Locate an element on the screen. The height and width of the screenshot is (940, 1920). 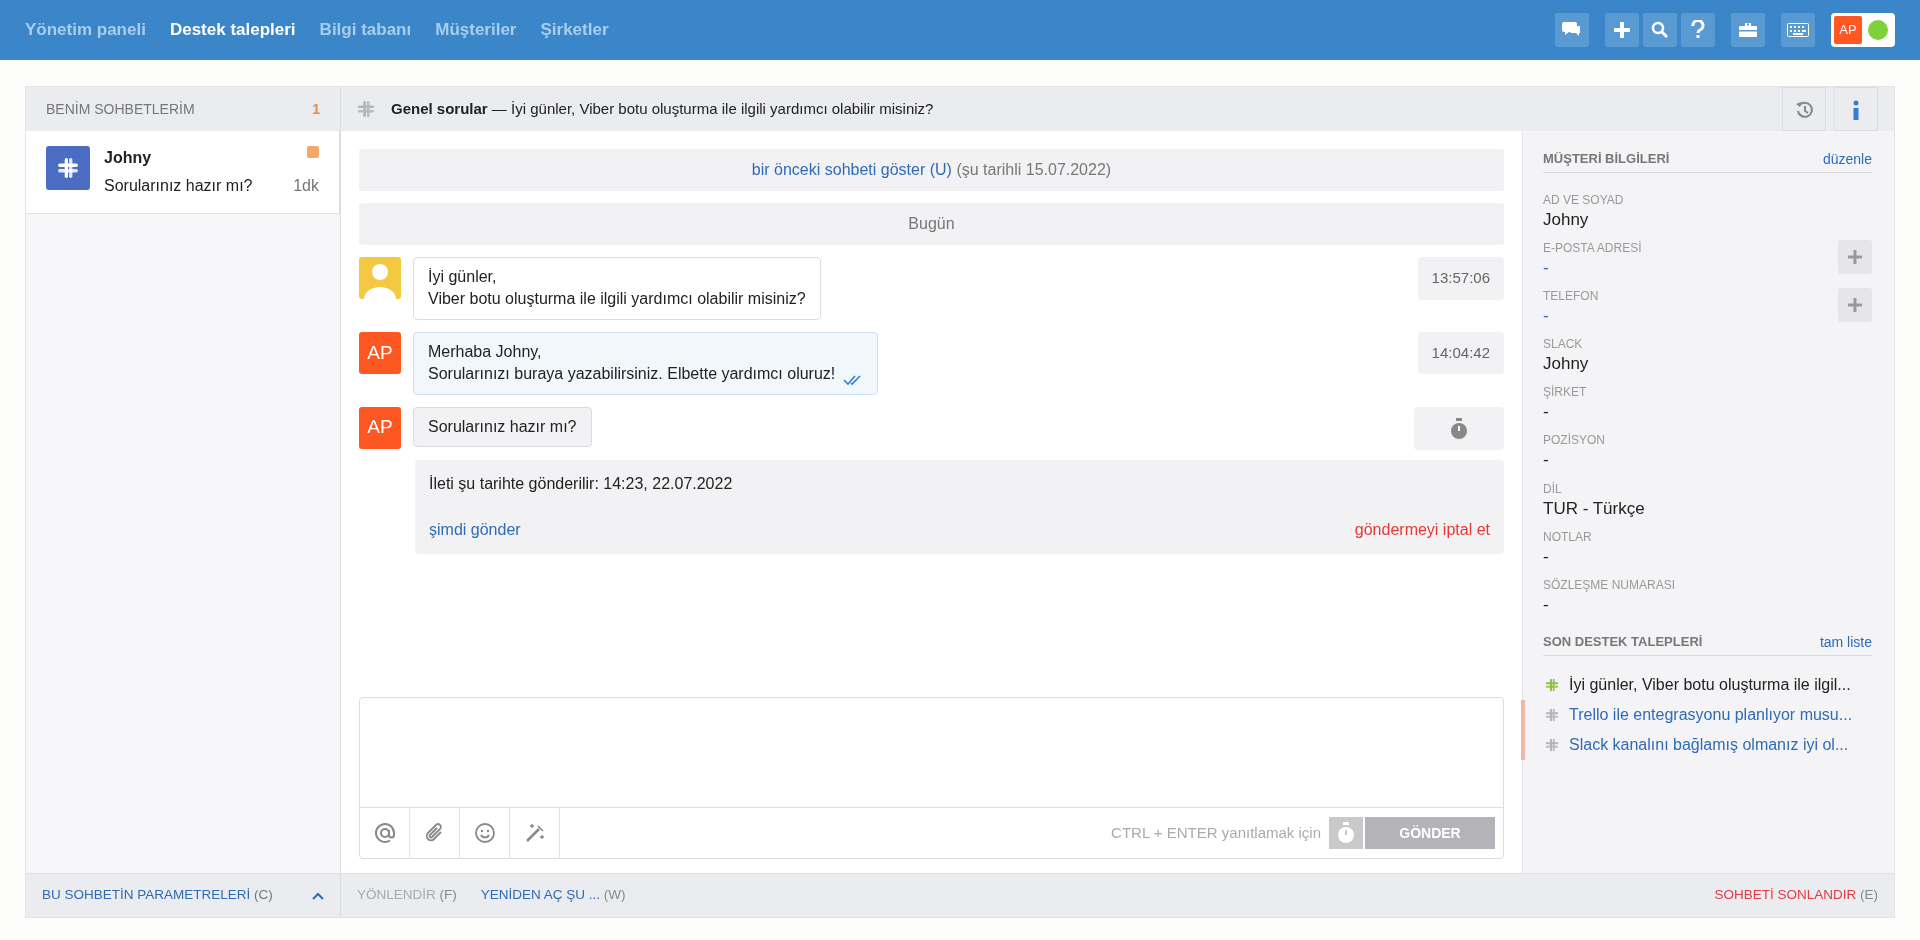
keyboard-button is located at coordinates (1798, 30).